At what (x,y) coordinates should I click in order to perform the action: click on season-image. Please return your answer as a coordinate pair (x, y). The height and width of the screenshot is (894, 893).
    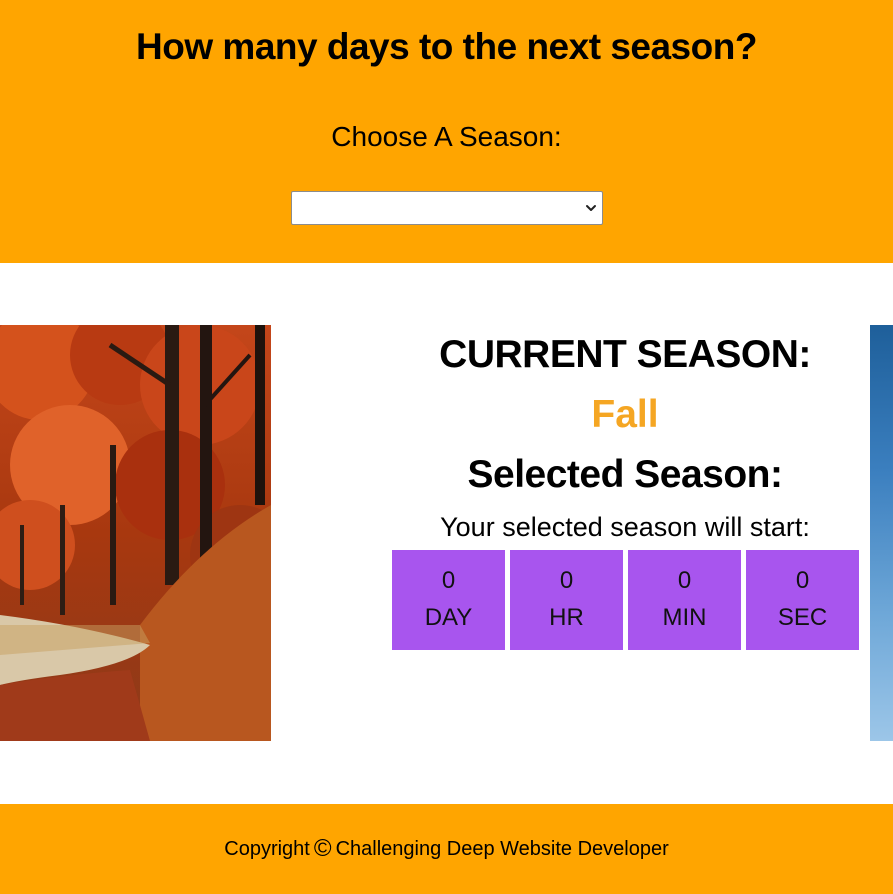
    Looking at the image, I should click on (135, 533).